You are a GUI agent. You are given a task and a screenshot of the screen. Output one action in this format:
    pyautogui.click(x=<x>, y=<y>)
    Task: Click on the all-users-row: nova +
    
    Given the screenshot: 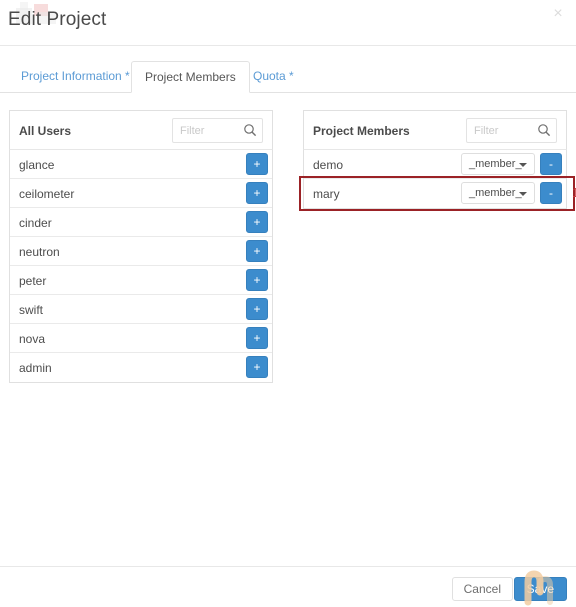 What is the action you would take?
    pyautogui.click(x=141, y=338)
    